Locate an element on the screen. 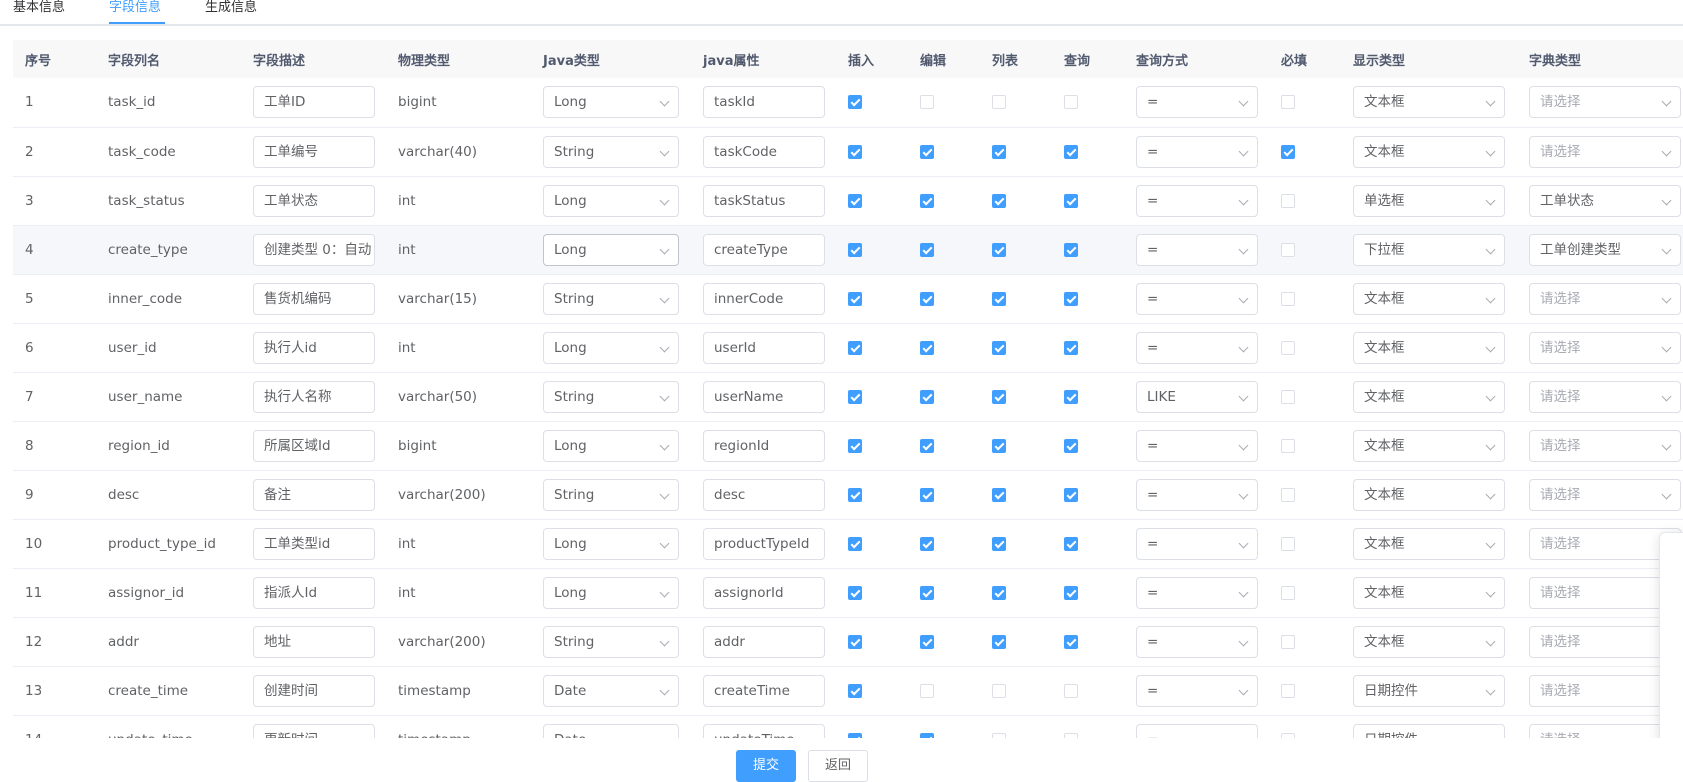  java-property-input: updateTime is located at coordinates (764, 730).